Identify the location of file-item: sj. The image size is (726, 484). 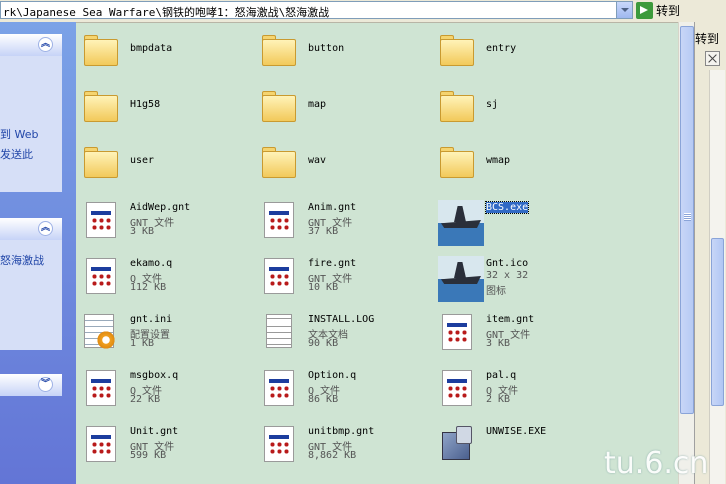
(517, 108).